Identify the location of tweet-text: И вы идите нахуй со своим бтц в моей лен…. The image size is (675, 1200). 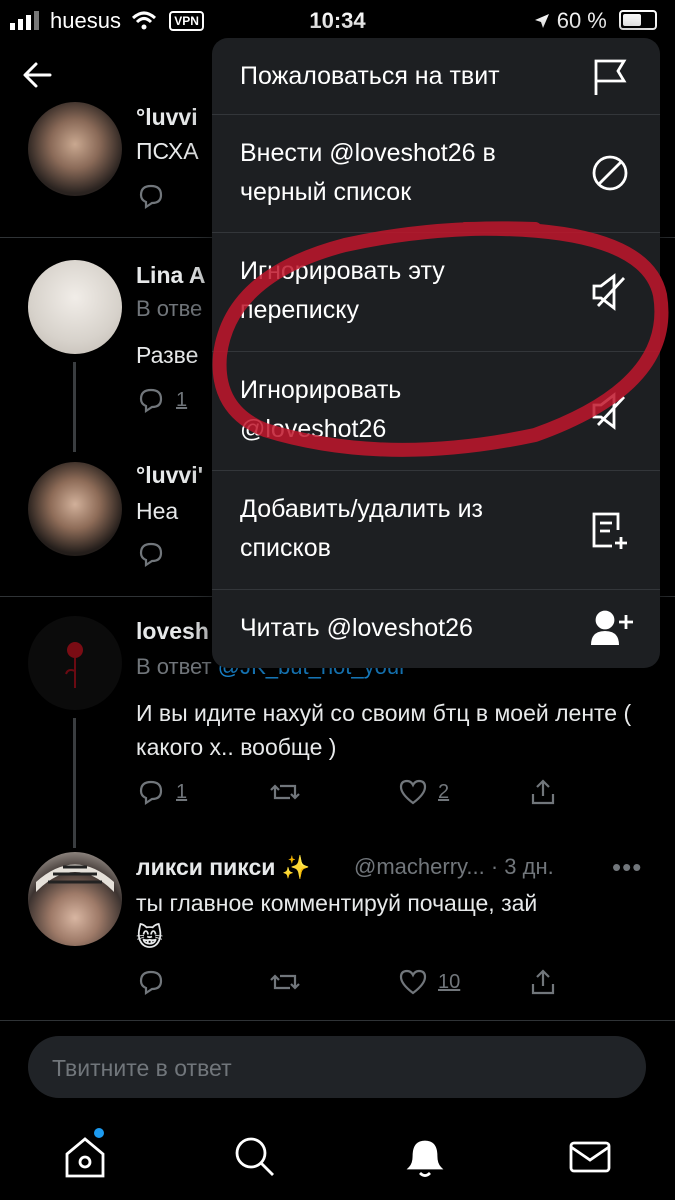
(384, 730).